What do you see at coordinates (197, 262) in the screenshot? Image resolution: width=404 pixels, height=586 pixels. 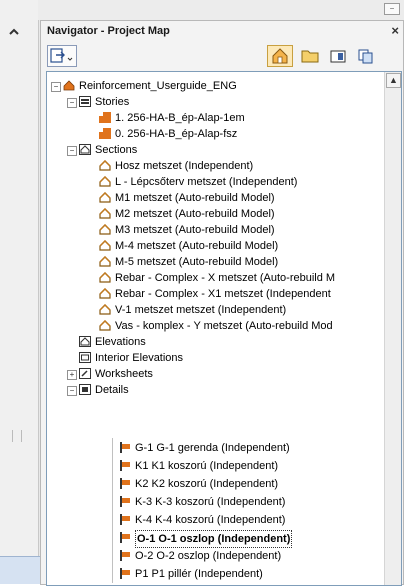 I see `tree-item-label: M-5 metszet (Auto-rebuild Model)` at bounding box center [197, 262].